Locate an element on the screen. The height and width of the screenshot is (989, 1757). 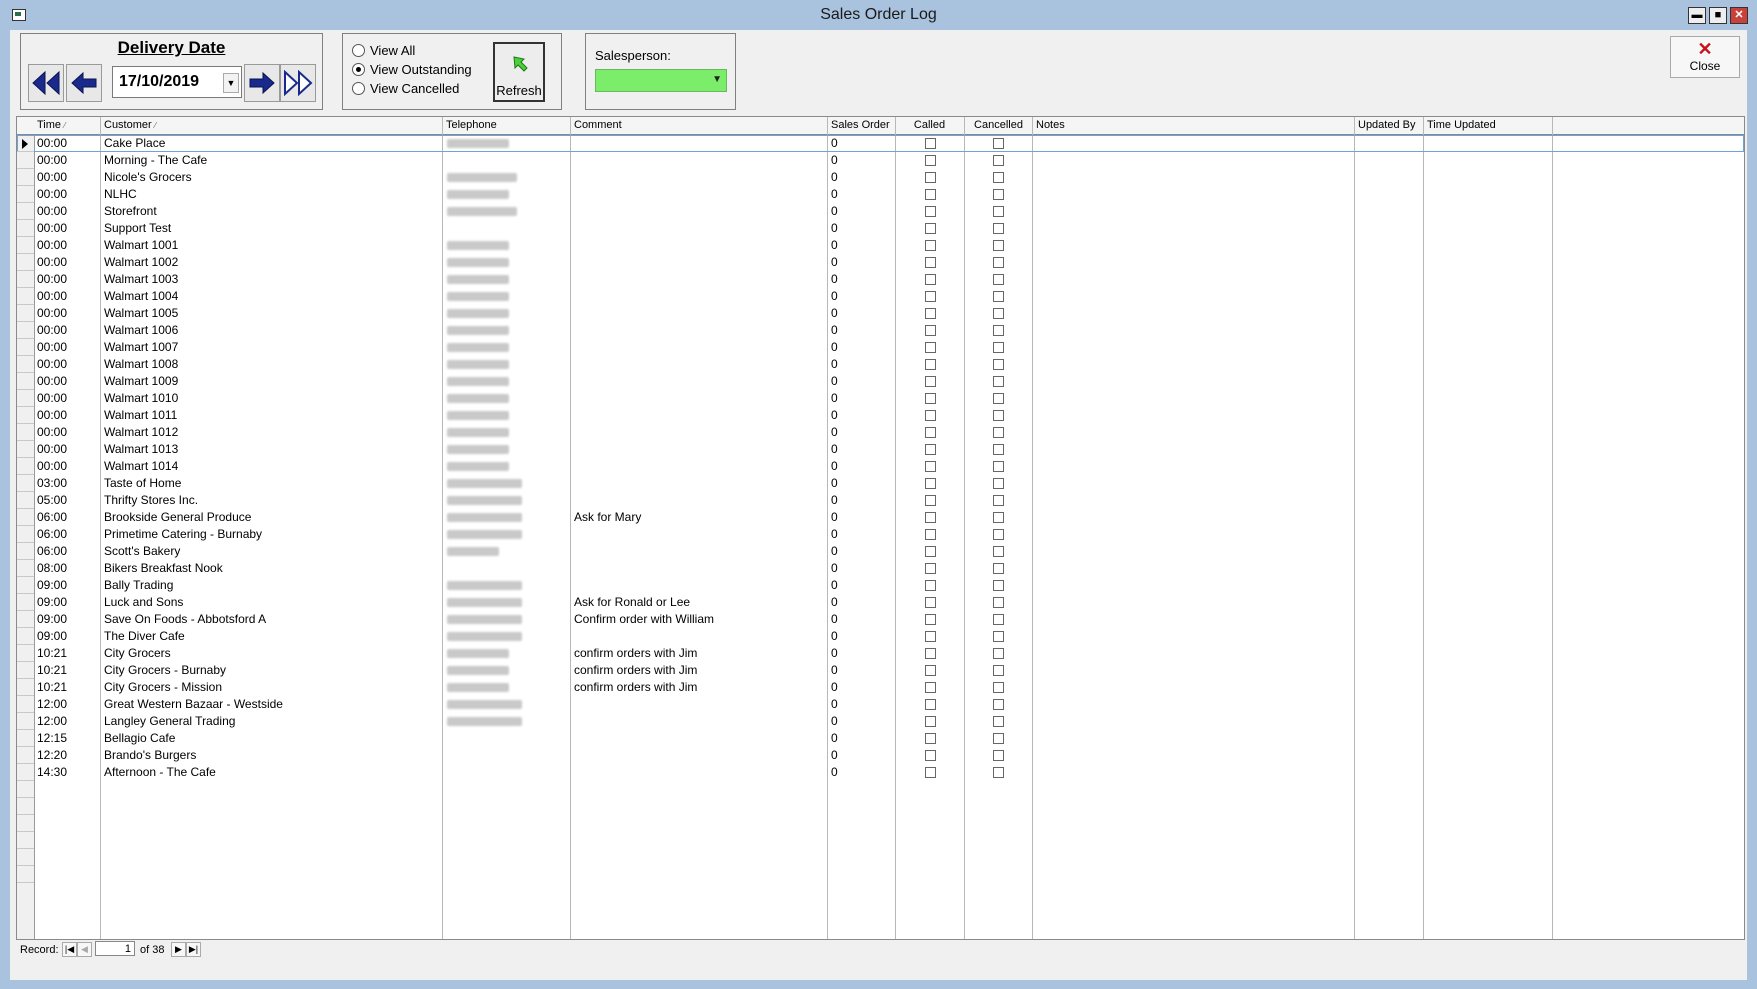
table-row: 00:00 Walmart 1004 0 is located at coordinates (880, 296).